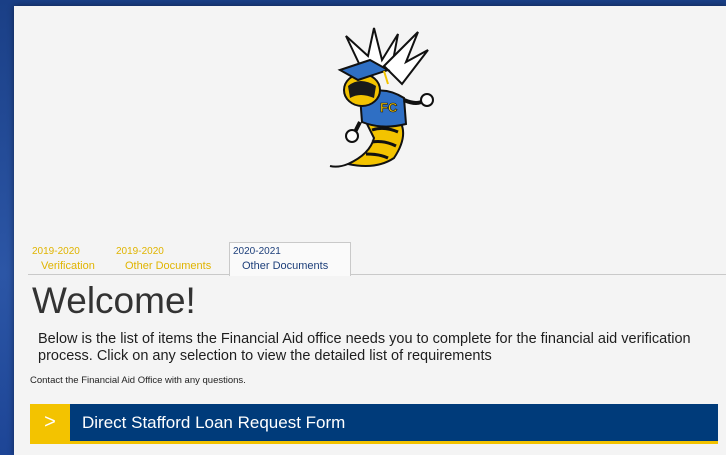 This screenshot has width=726, height=455. What do you see at coordinates (214, 422) in the screenshot?
I see `accordion-title: Direct Stafford Loan Request Form` at bounding box center [214, 422].